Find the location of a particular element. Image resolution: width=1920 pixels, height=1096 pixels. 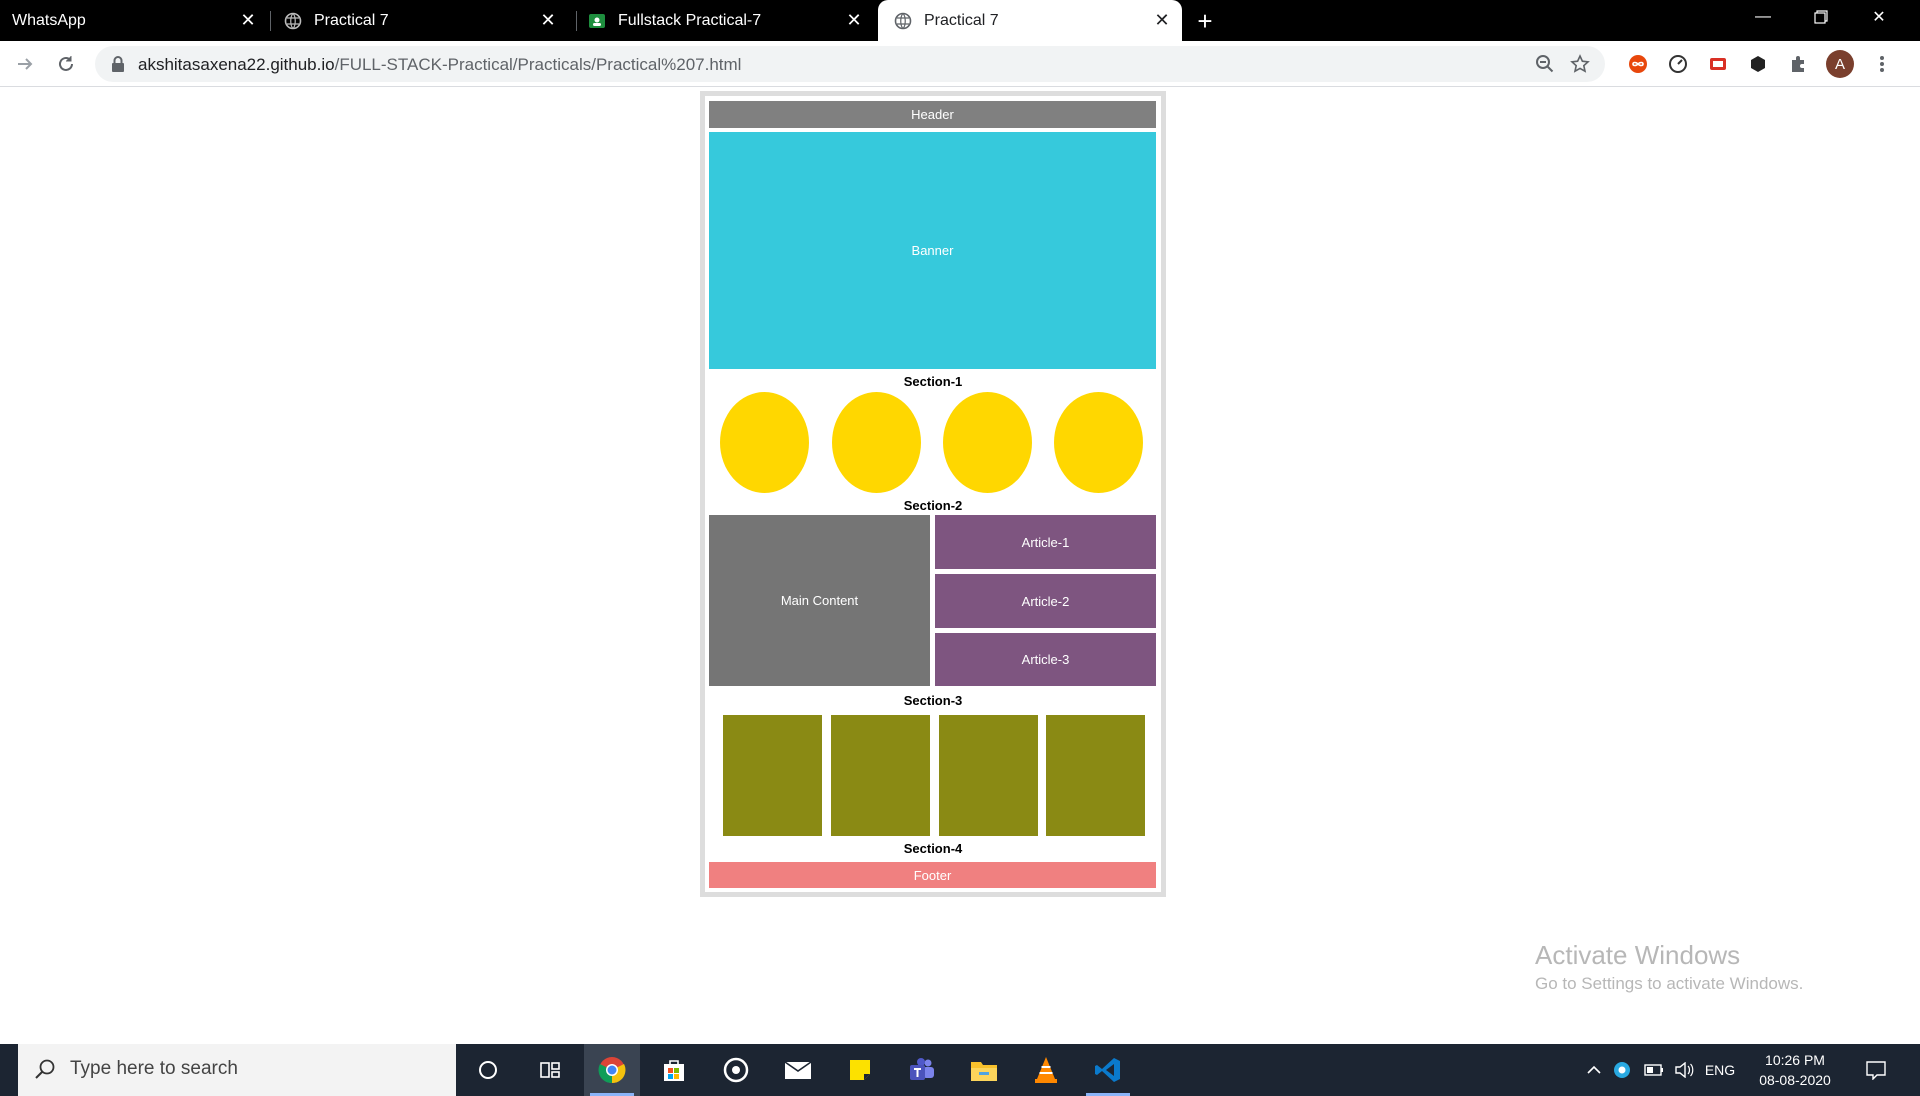

clock-time: 10:26 PM is located at coordinates (1795, 1060).